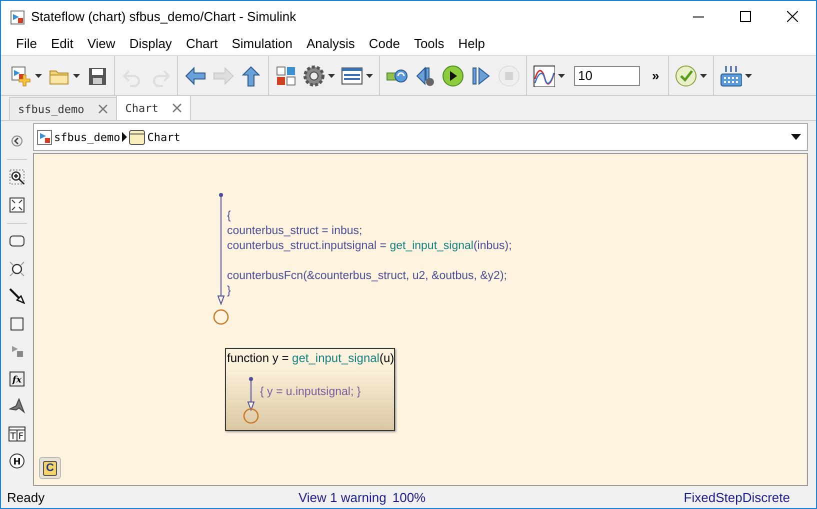 The height and width of the screenshot is (509, 817). Describe the element at coordinates (17, 351) in the screenshot. I see `simulink-function-icon` at that location.